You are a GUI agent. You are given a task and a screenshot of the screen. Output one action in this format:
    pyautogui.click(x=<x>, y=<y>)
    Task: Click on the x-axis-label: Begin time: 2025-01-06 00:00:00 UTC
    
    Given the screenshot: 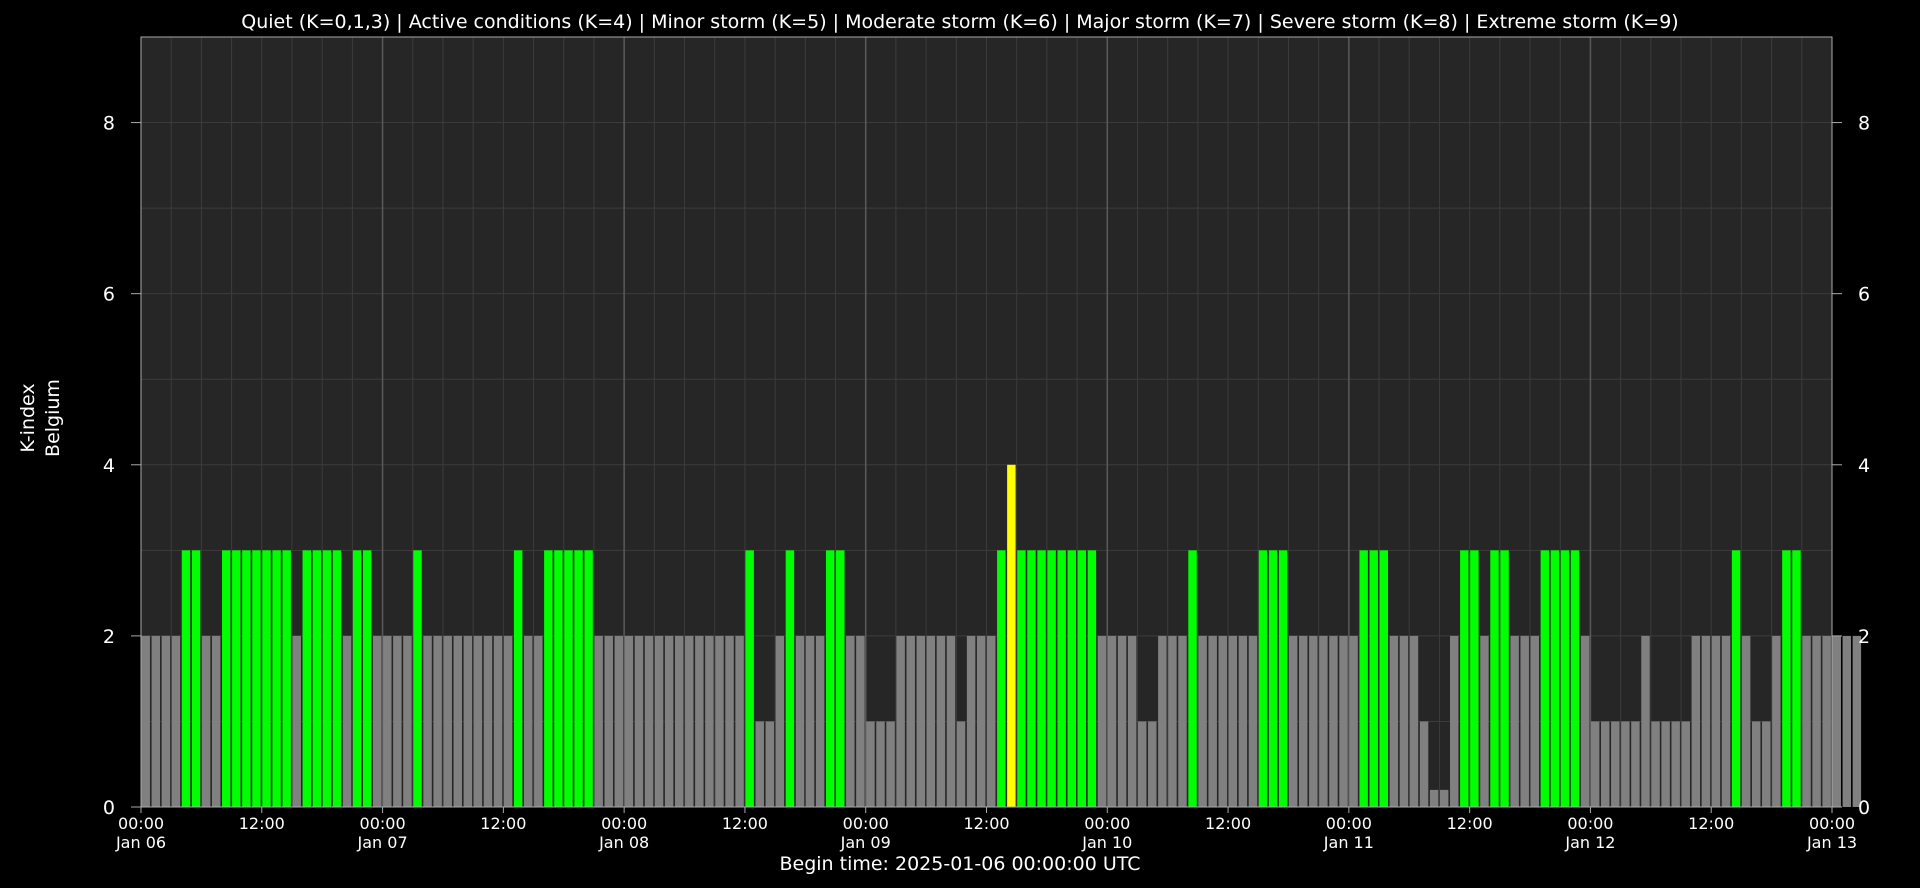 What is the action you would take?
    pyautogui.click(x=959, y=864)
    